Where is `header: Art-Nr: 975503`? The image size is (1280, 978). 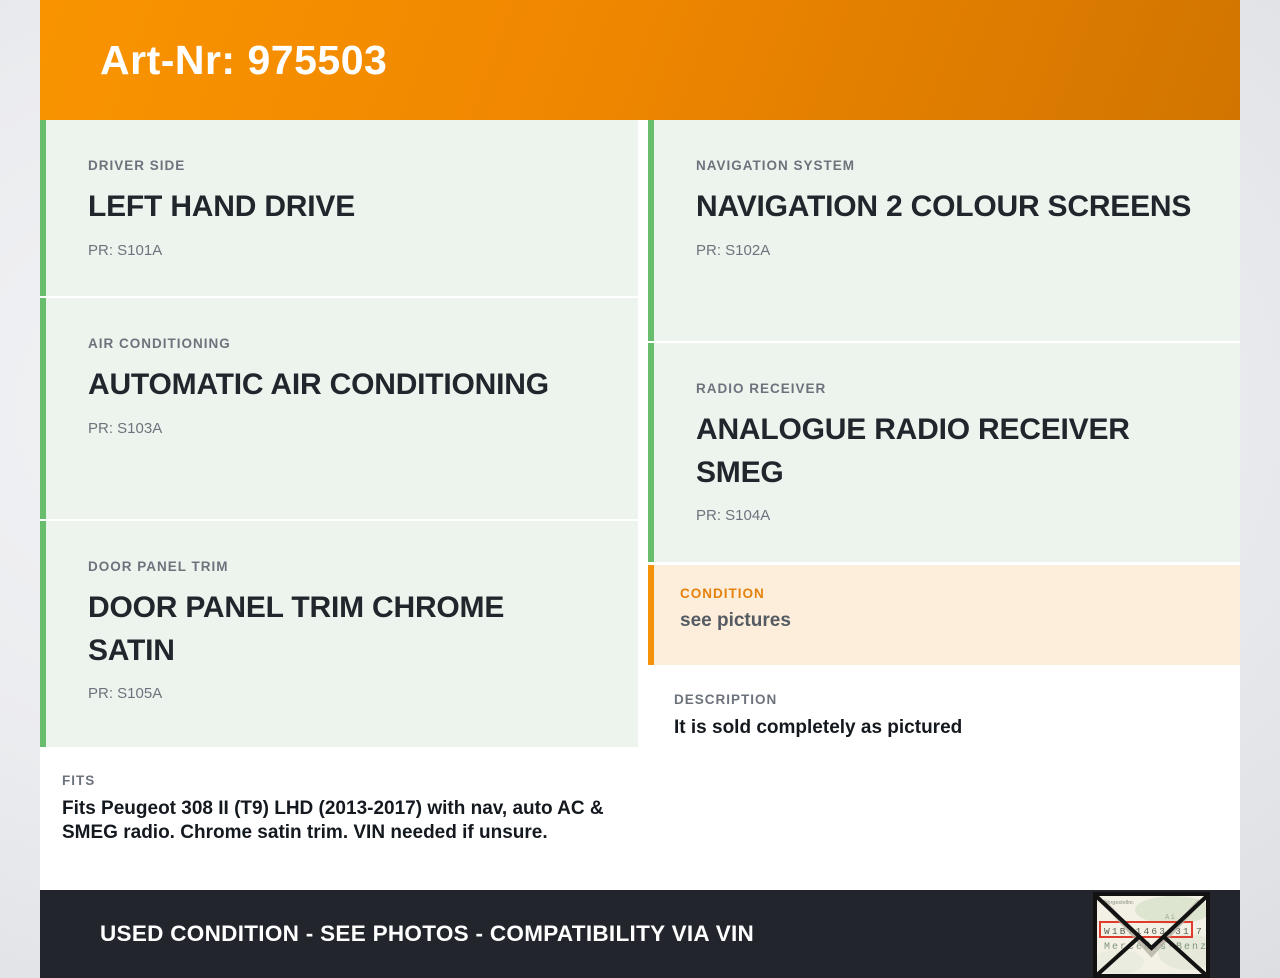
header: Art-Nr: 975503 is located at coordinates (640, 60).